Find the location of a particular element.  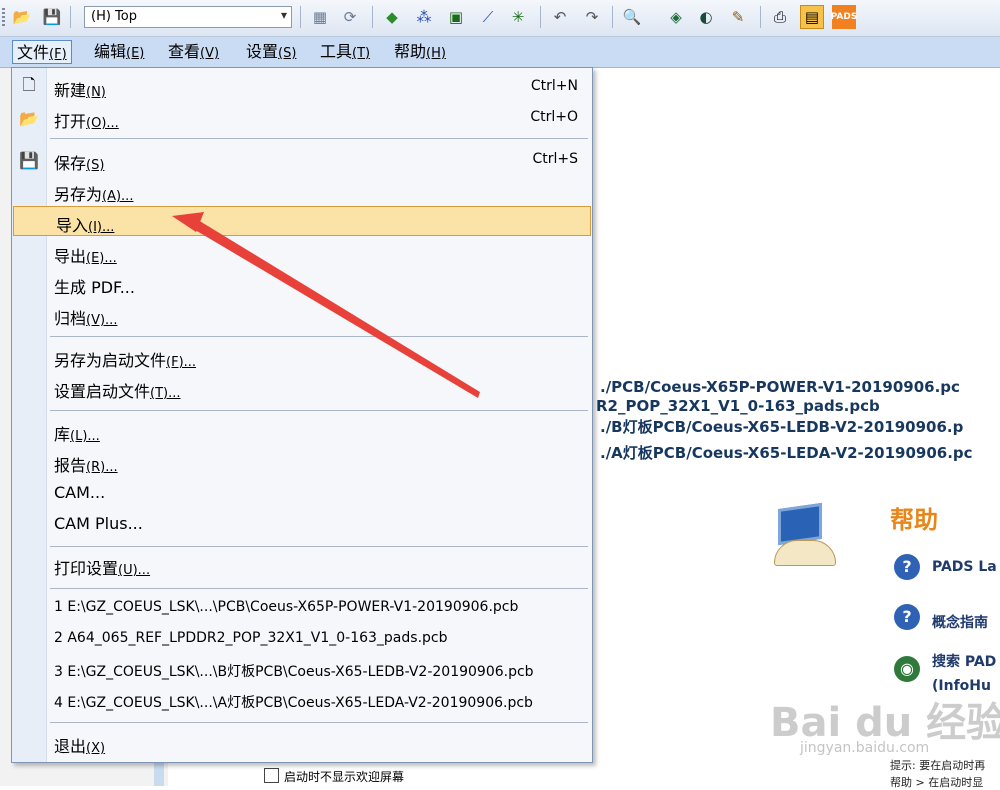

annotation-arrow is located at coordinates (326, 305).